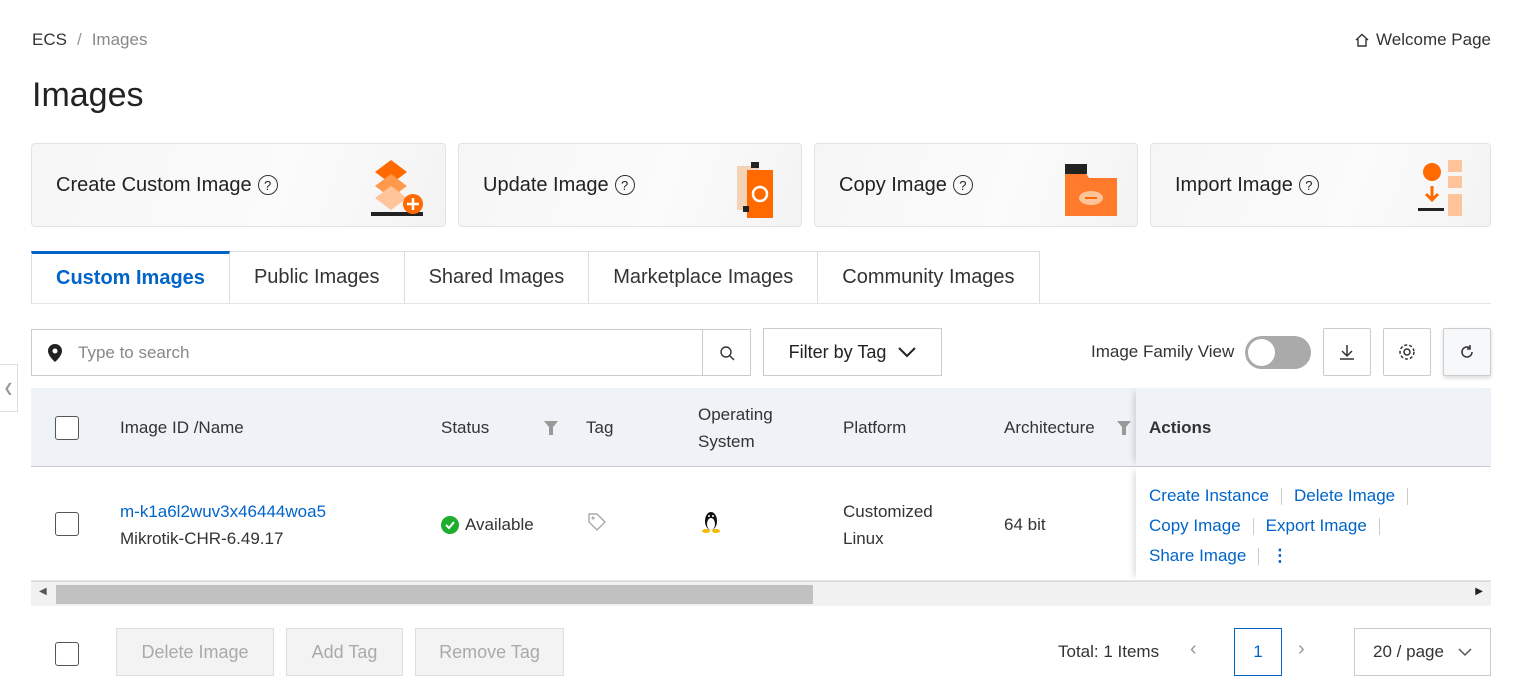 Image resolution: width=1523 pixels, height=683 pixels. Describe the element at coordinates (223, 511) in the screenshot. I see `image-id-link: m-k1a6l2wuv3x46444woa5` at that location.